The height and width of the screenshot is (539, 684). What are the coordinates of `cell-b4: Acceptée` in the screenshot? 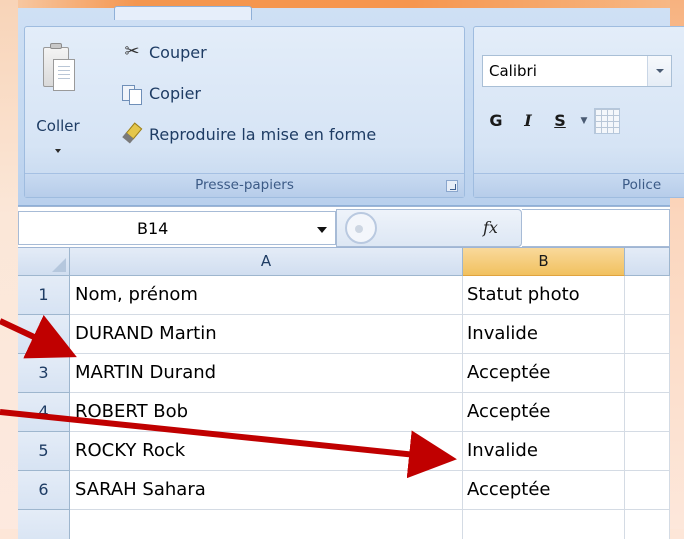 It's located at (544, 412).